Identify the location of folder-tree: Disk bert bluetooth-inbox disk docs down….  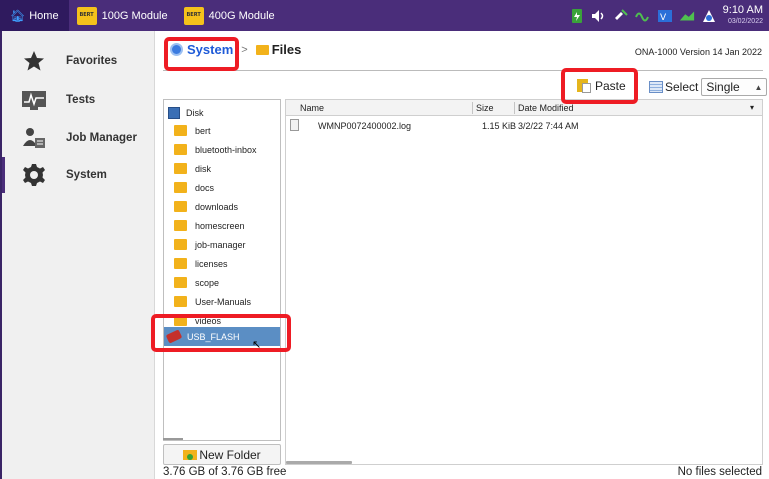
(222, 270).